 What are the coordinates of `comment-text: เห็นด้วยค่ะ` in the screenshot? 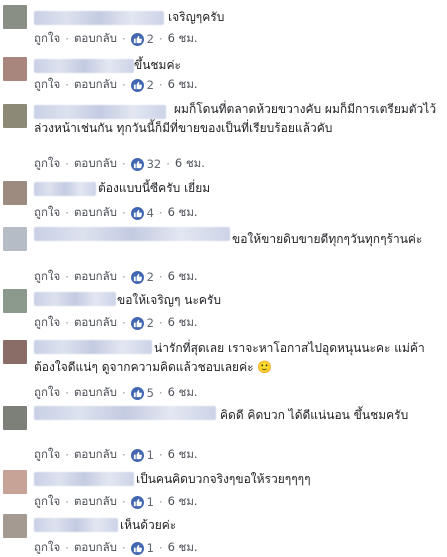 It's located at (148, 525).